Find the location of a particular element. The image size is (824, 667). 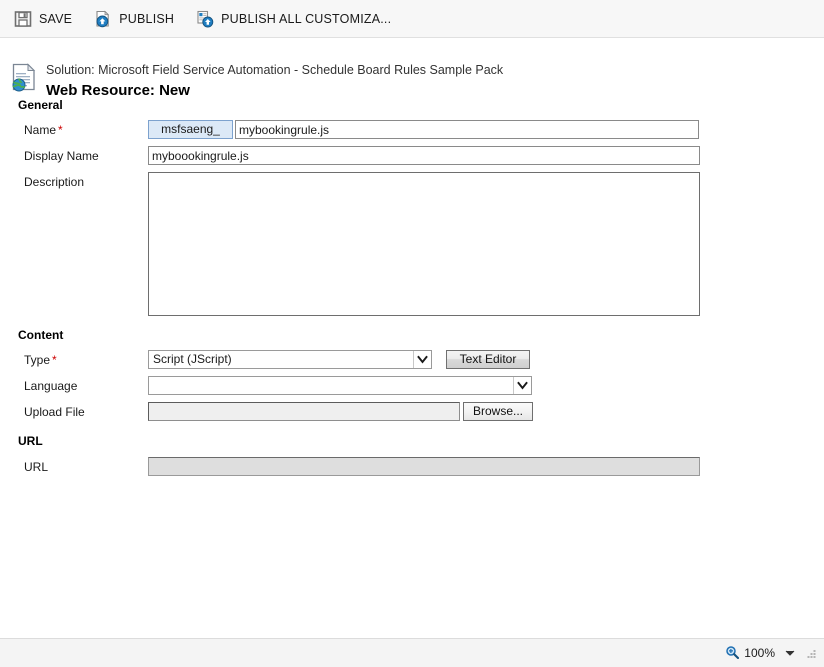

text-editor-button: Text Editor is located at coordinates (488, 359).